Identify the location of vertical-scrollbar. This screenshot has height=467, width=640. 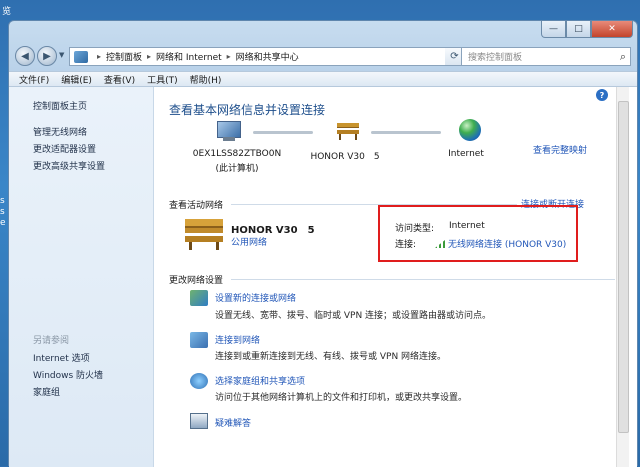
(622, 277).